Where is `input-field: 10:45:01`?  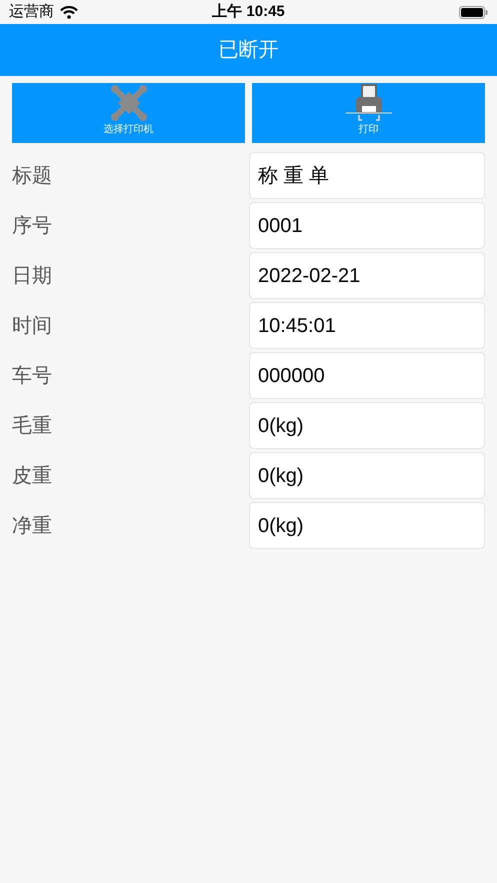
input-field: 10:45:01 is located at coordinates (367, 325).